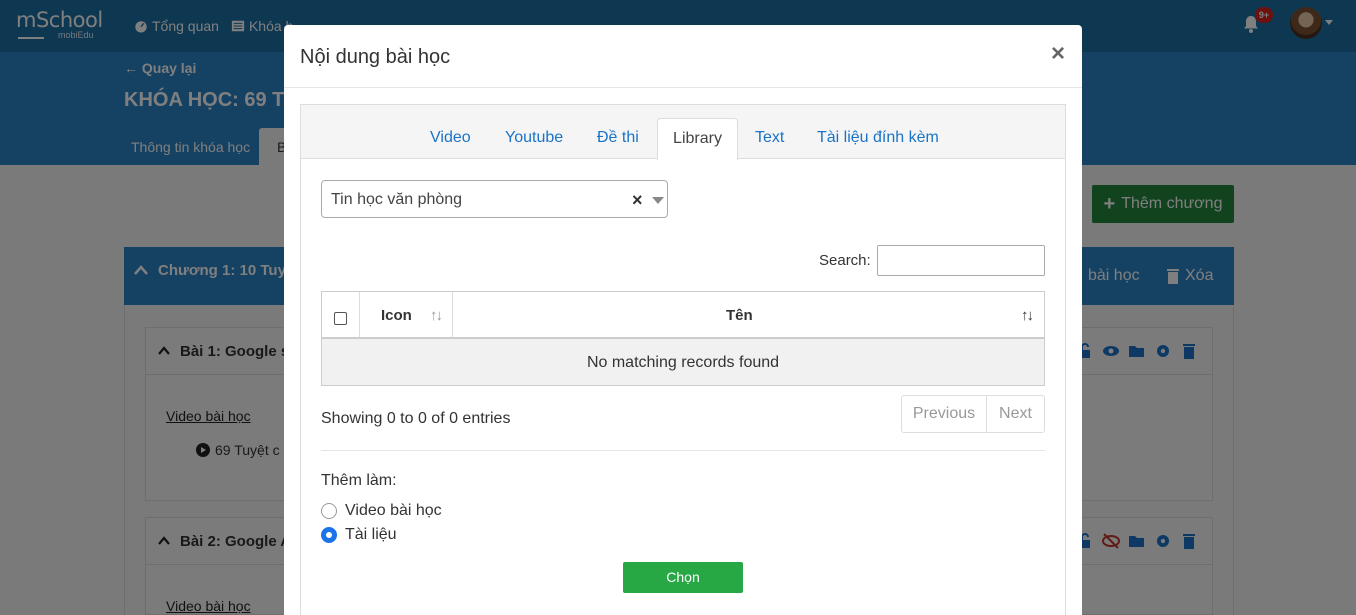 The image size is (1356, 615). What do you see at coordinates (637, 200) in the screenshot?
I see `clear-icon: ×` at bounding box center [637, 200].